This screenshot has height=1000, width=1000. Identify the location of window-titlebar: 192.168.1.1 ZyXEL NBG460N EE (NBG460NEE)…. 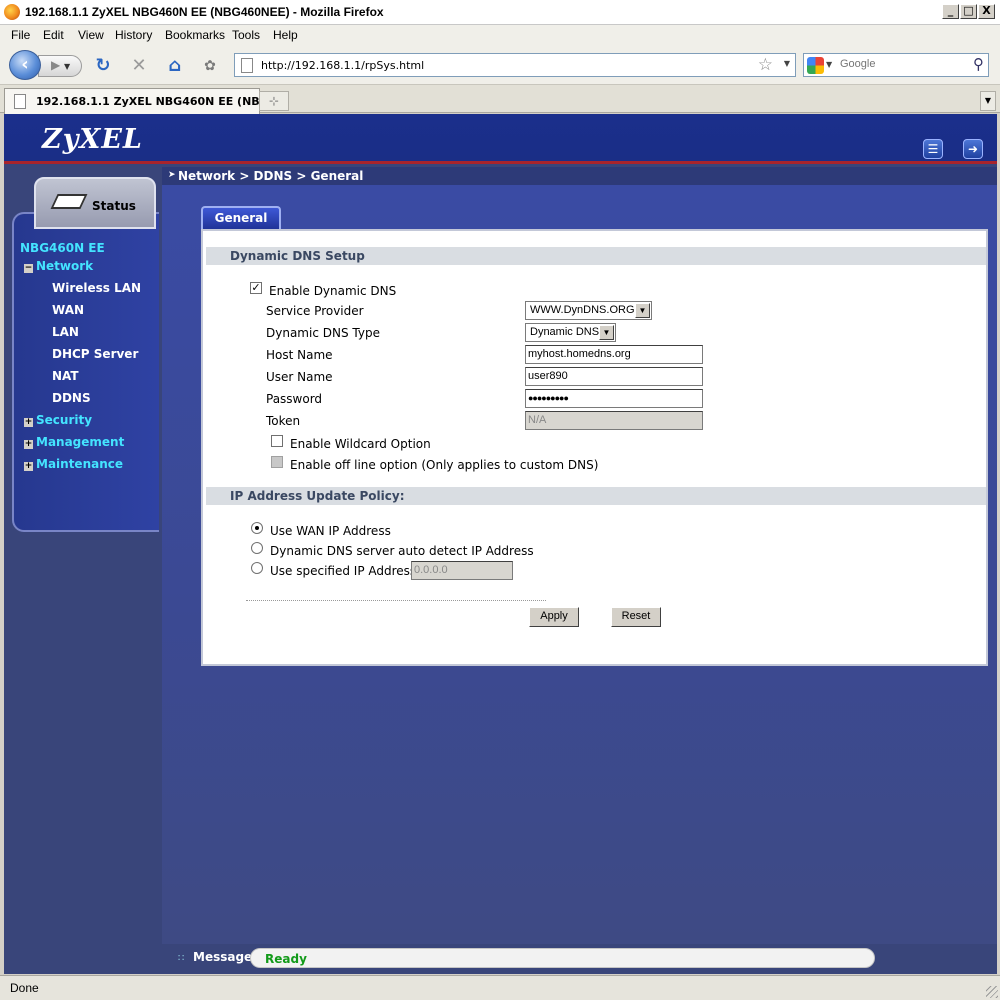
(500, 12).